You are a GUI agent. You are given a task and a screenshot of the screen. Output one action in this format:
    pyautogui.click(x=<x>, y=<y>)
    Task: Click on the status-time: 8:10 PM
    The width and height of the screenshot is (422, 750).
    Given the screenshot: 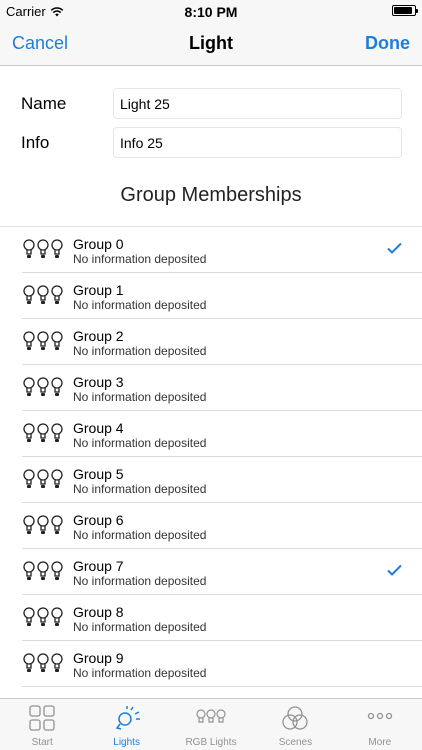 What is the action you would take?
    pyautogui.click(x=211, y=12)
    